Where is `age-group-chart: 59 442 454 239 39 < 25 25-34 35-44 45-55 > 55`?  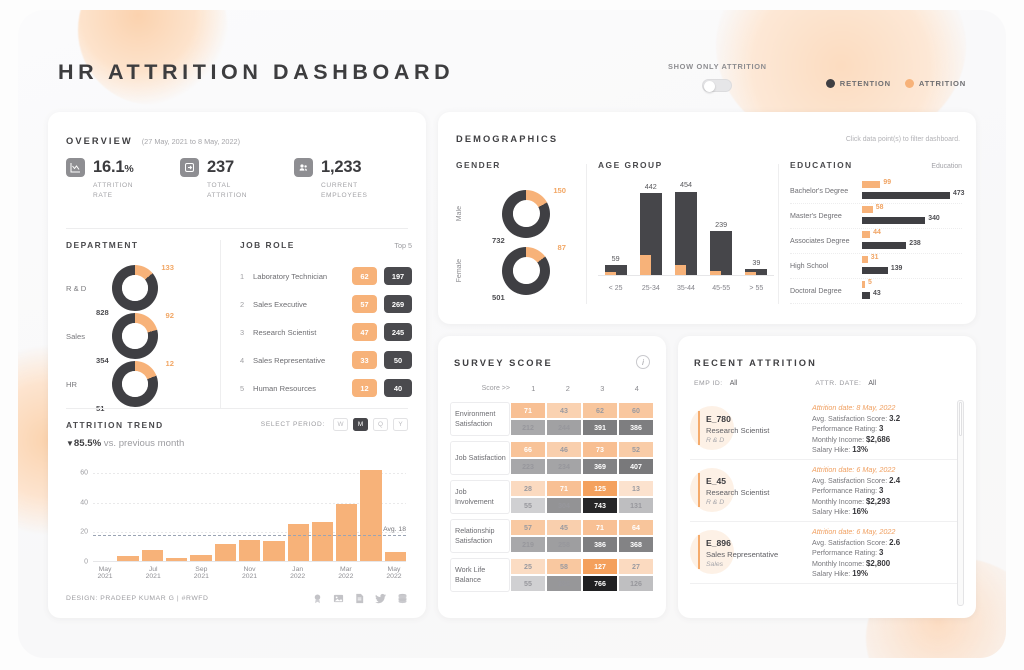 age-group-chart: 59 442 454 239 39 < 25 25-34 35-44 45-55 > 55 is located at coordinates (686, 236).